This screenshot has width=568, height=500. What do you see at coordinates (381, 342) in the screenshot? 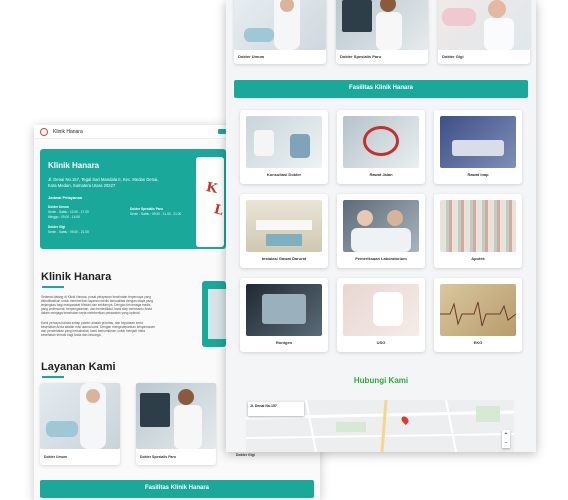
I see `facility-label: USG` at bounding box center [381, 342].